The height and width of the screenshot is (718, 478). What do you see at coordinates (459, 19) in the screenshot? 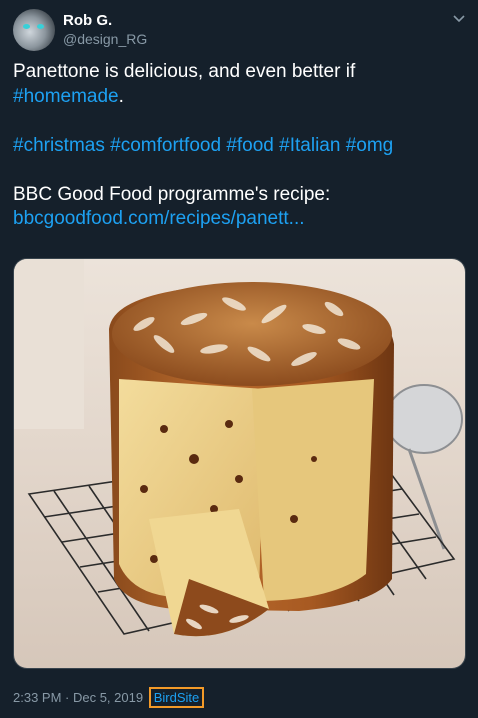
I see `chevron-down-icon` at bounding box center [459, 19].